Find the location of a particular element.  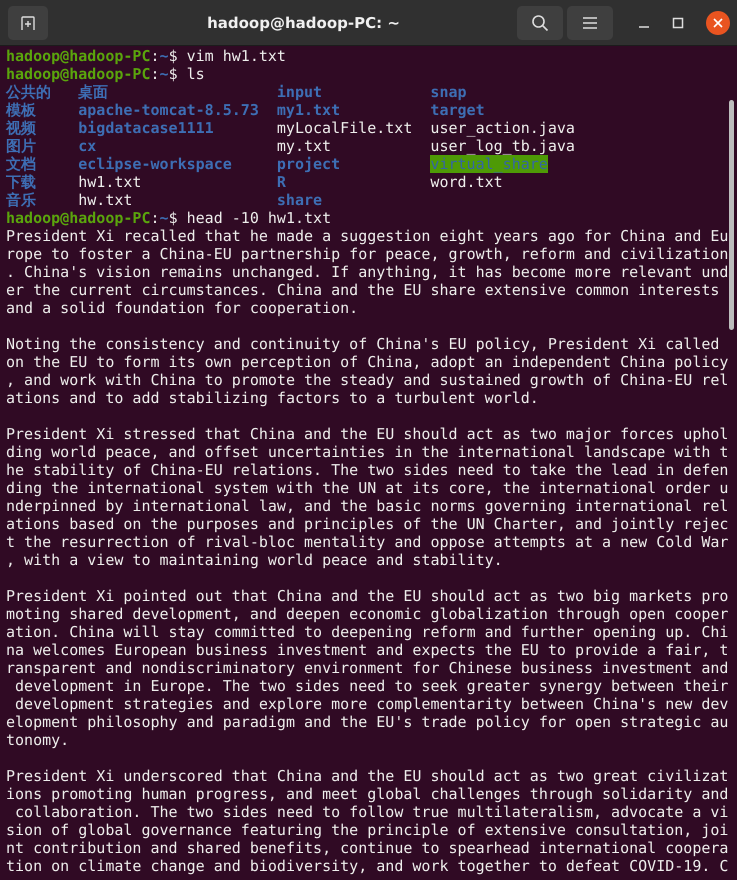

menu-button is located at coordinates (590, 23).